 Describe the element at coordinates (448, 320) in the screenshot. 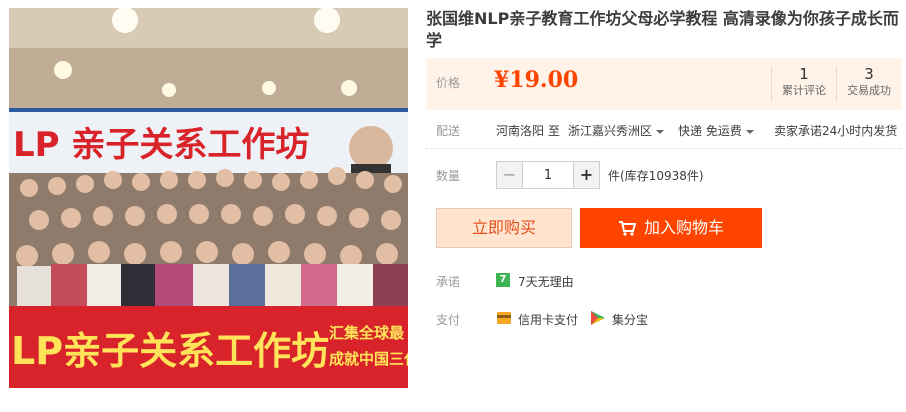

I see `payment-label: 支付` at that location.